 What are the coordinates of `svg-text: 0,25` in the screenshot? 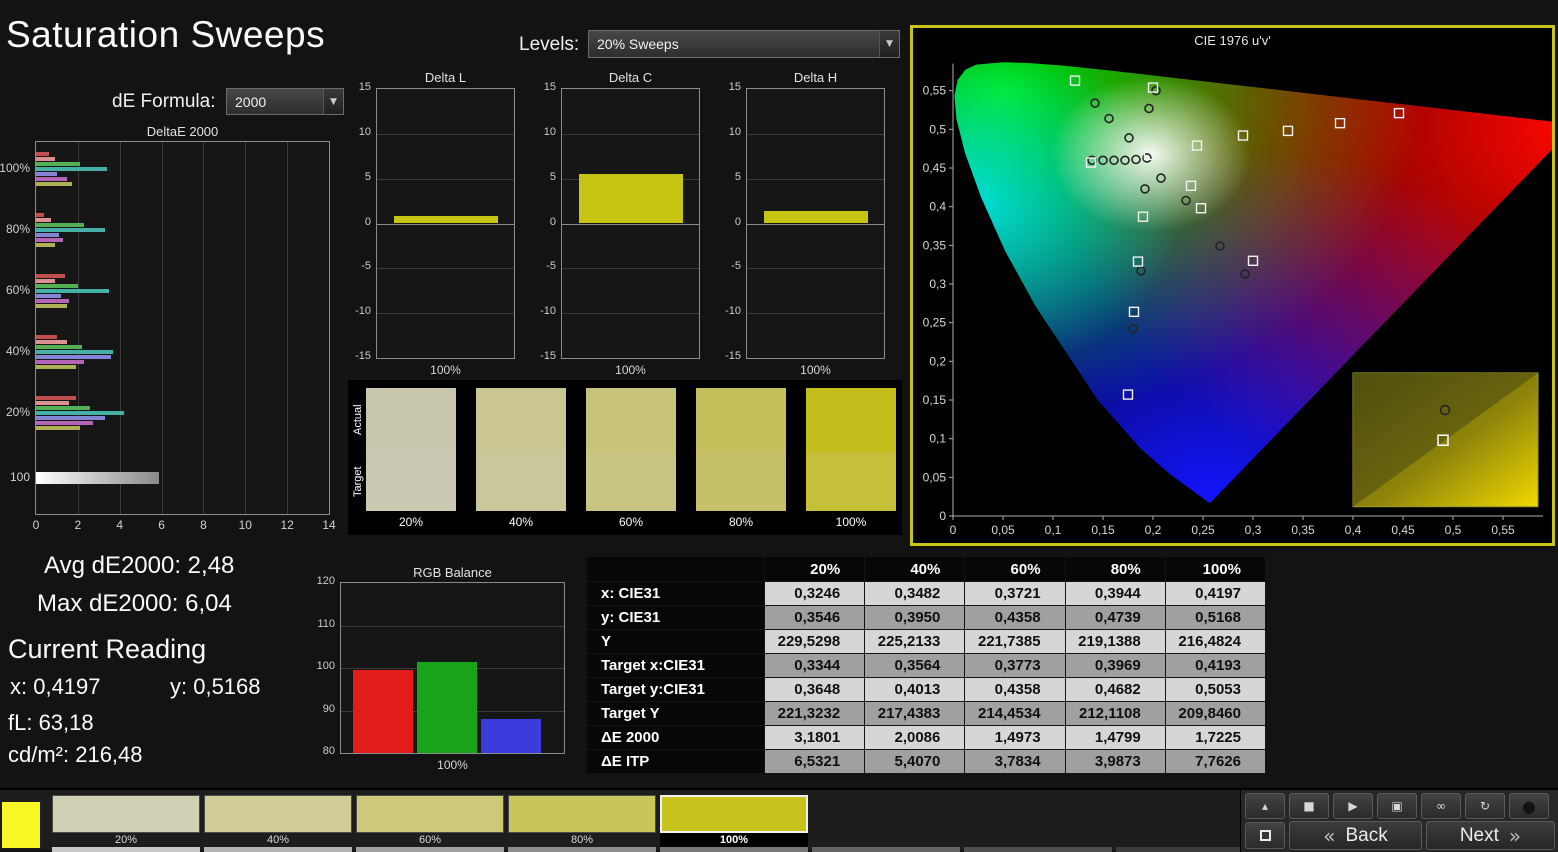 It's located at (1203, 530).